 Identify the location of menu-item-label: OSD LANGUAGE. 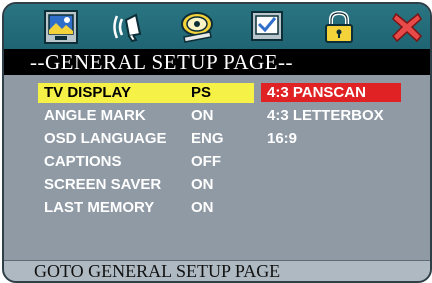
(105, 138).